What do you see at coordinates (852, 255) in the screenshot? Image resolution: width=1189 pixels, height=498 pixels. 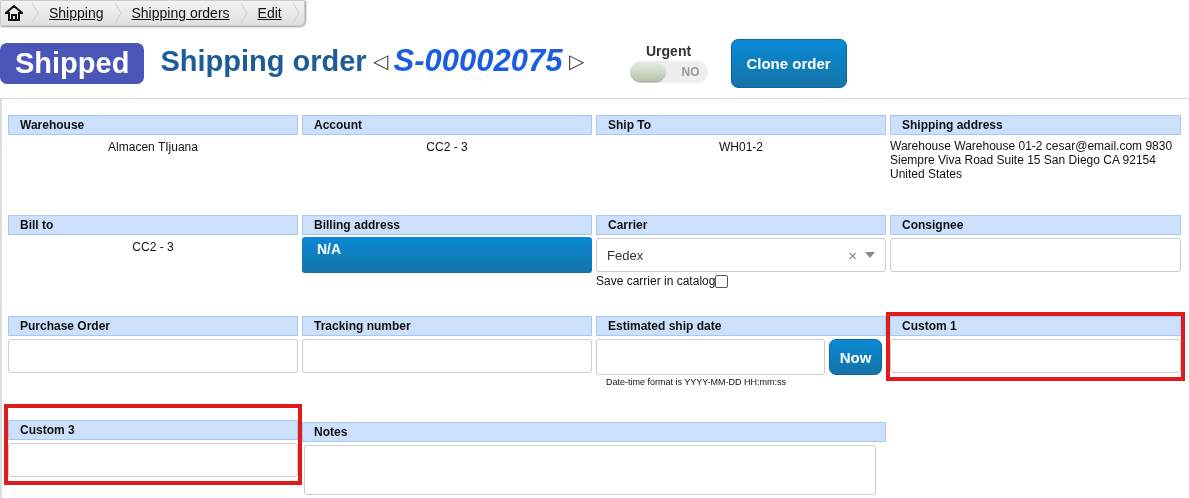 I see `clear-icon: ×` at bounding box center [852, 255].